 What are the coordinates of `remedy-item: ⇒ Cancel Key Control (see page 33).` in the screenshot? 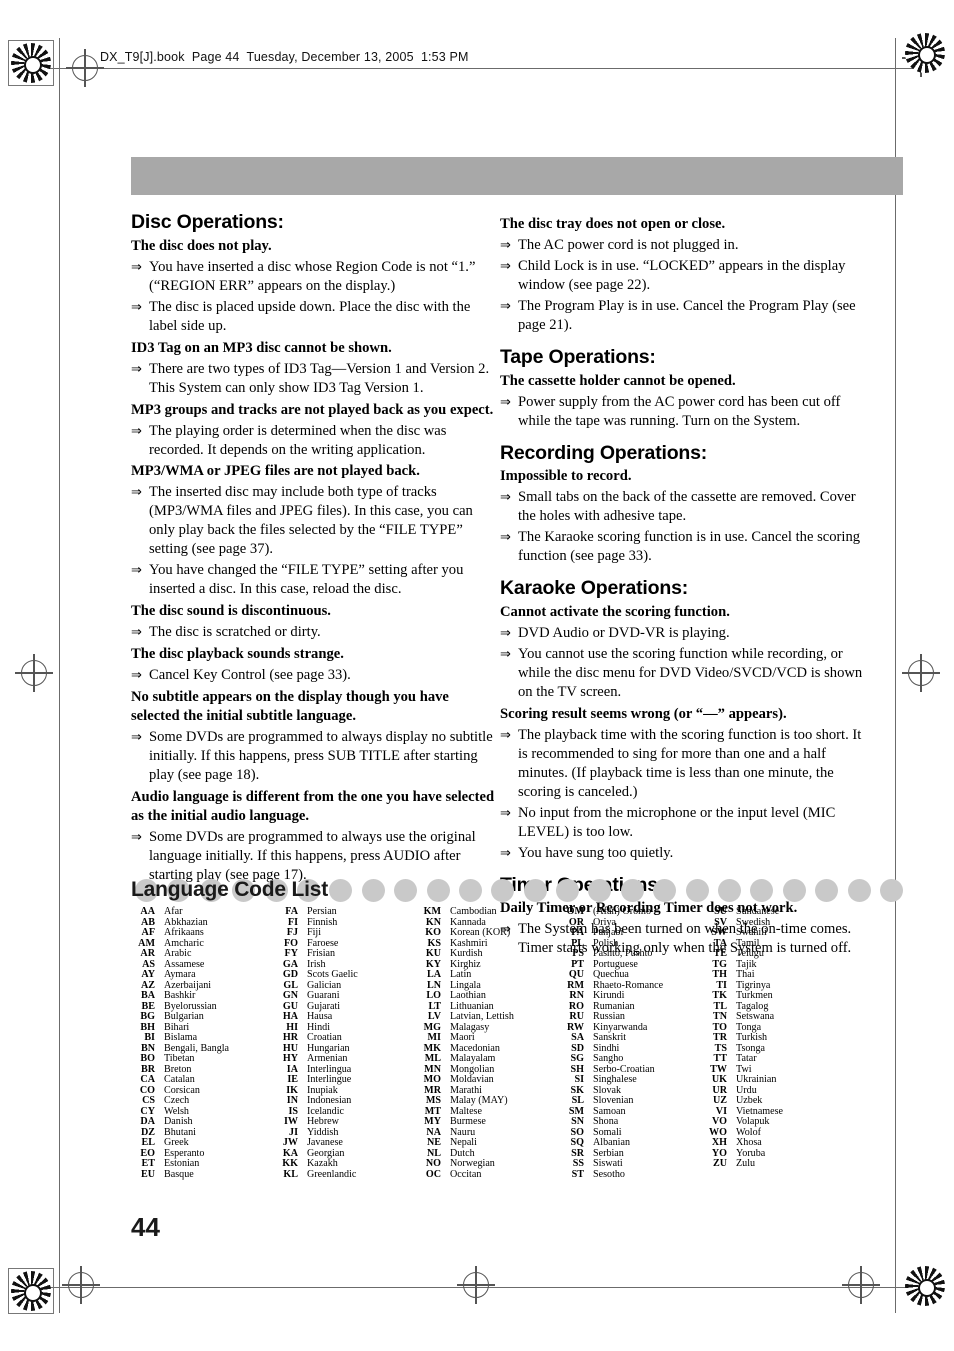 It's located at (313, 675).